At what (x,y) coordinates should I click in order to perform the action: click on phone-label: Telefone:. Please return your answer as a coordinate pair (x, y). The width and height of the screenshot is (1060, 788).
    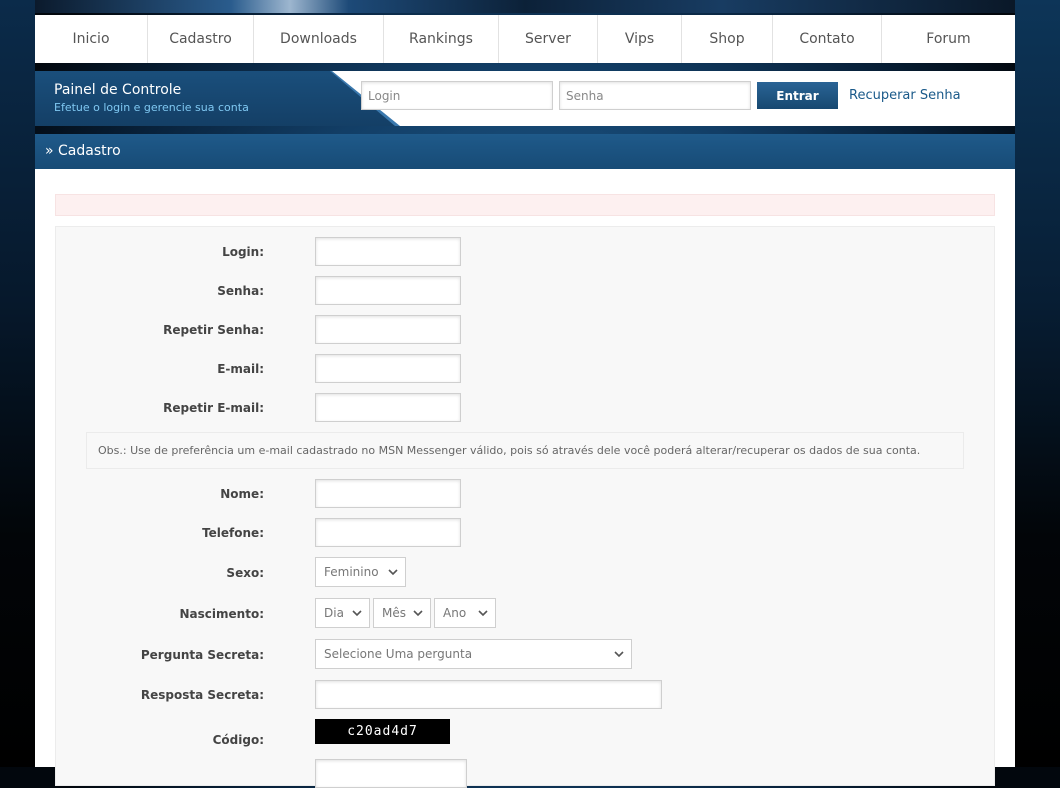
    Looking at the image, I should click on (233, 533).